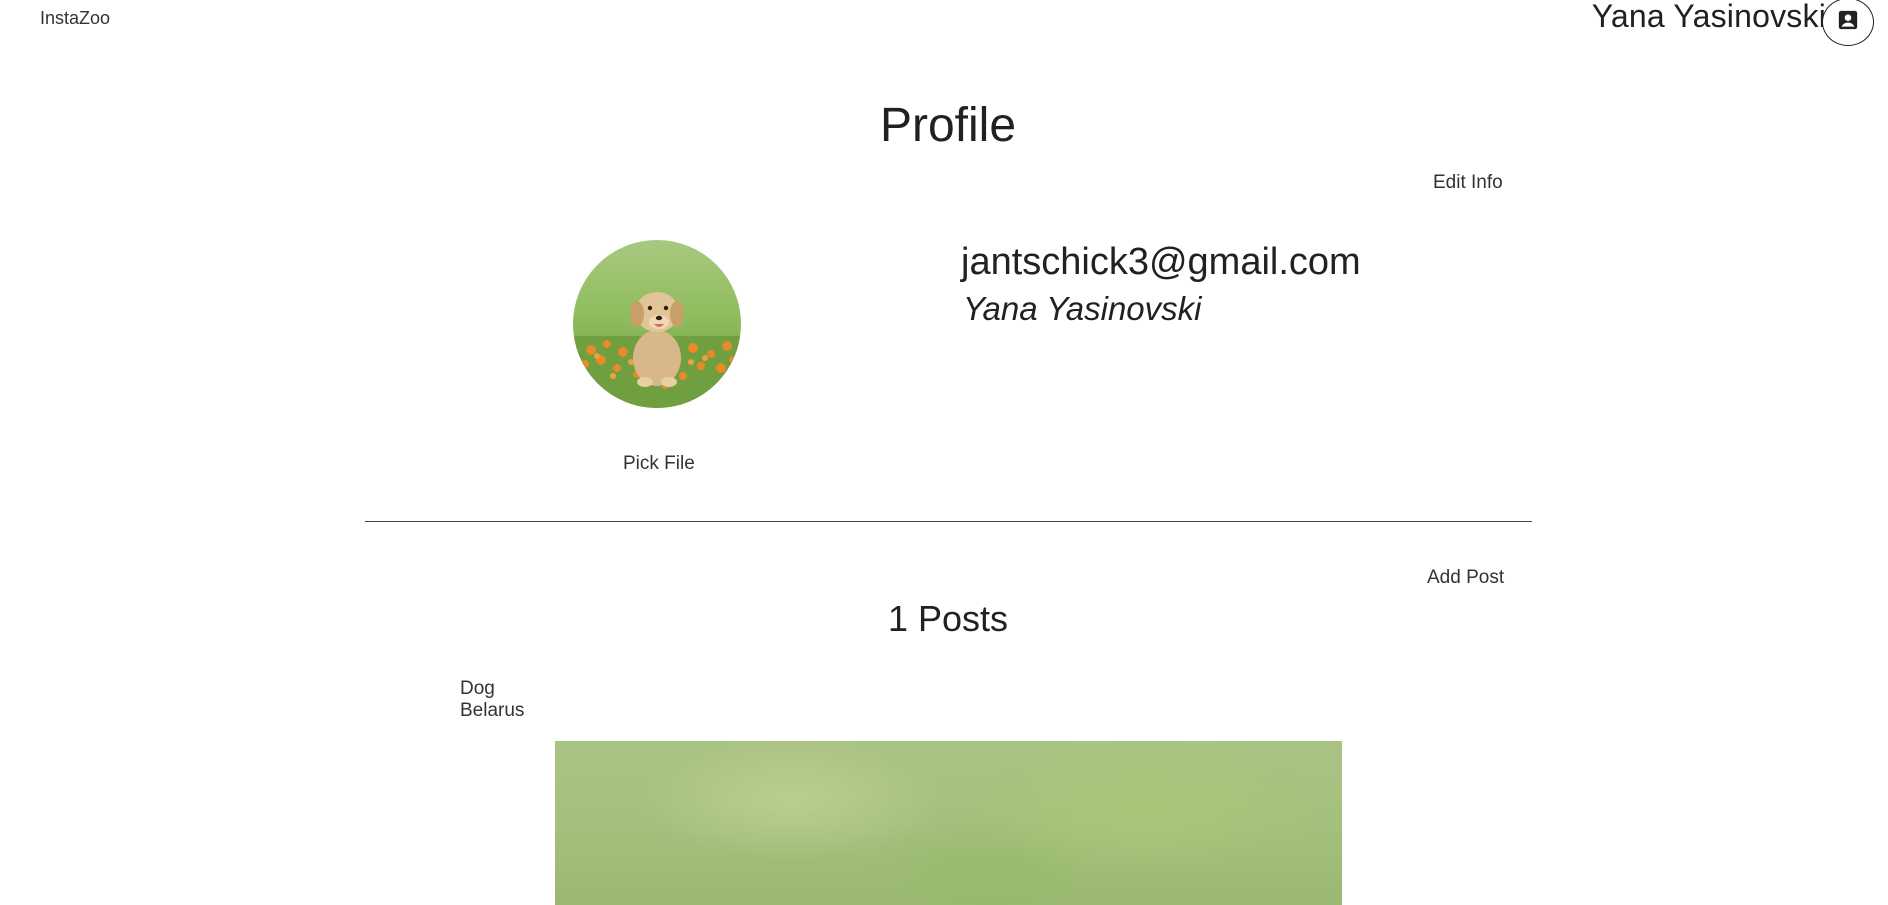 The height and width of the screenshot is (905, 1888). What do you see at coordinates (948, 823) in the screenshot?
I see `post-image` at bounding box center [948, 823].